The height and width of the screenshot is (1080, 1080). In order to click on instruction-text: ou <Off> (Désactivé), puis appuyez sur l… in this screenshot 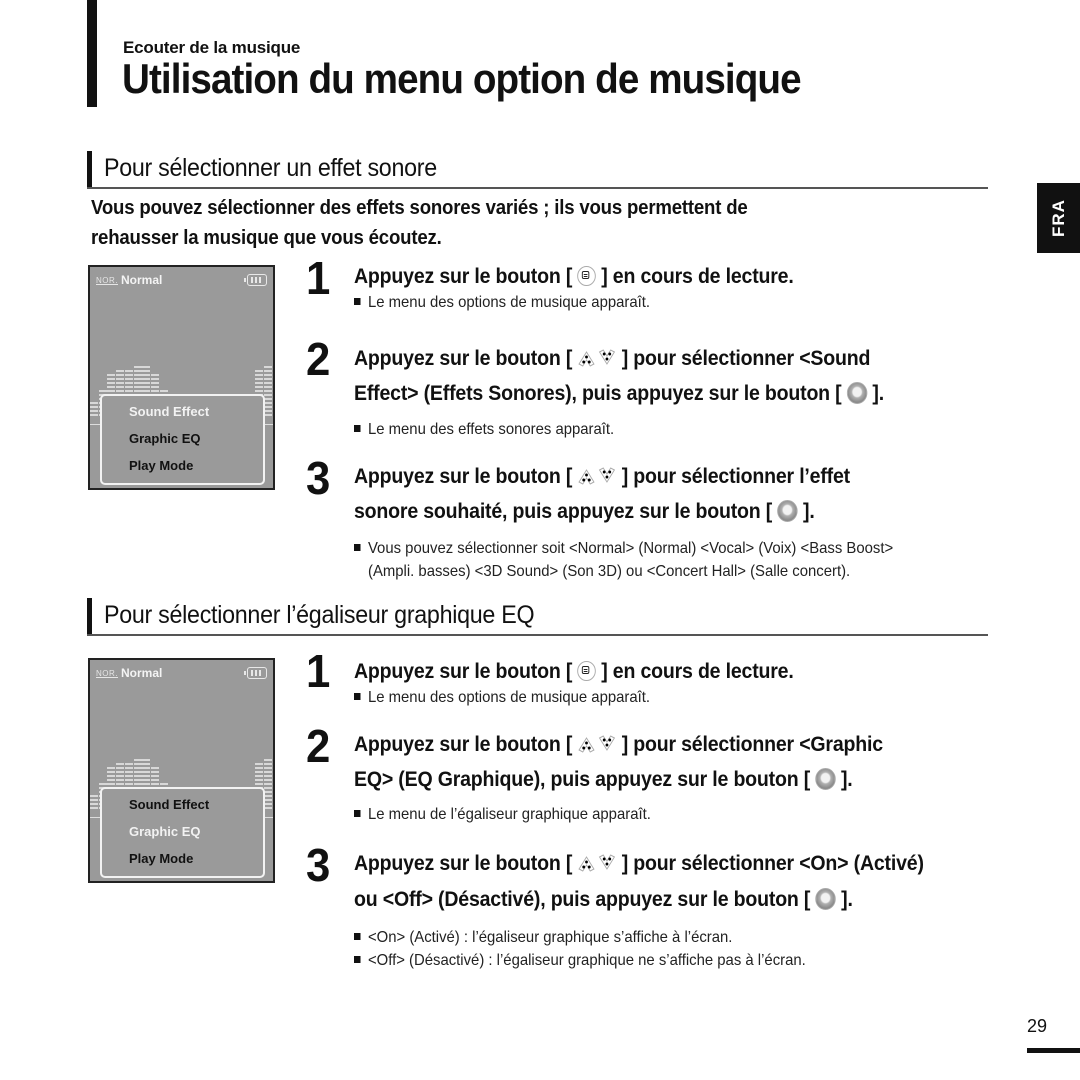, I will do `click(585, 899)`.